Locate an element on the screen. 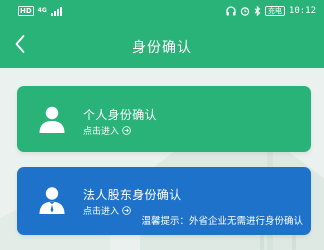 The image size is (324, 250). businessman-icon is located at coordinates (52, 200).